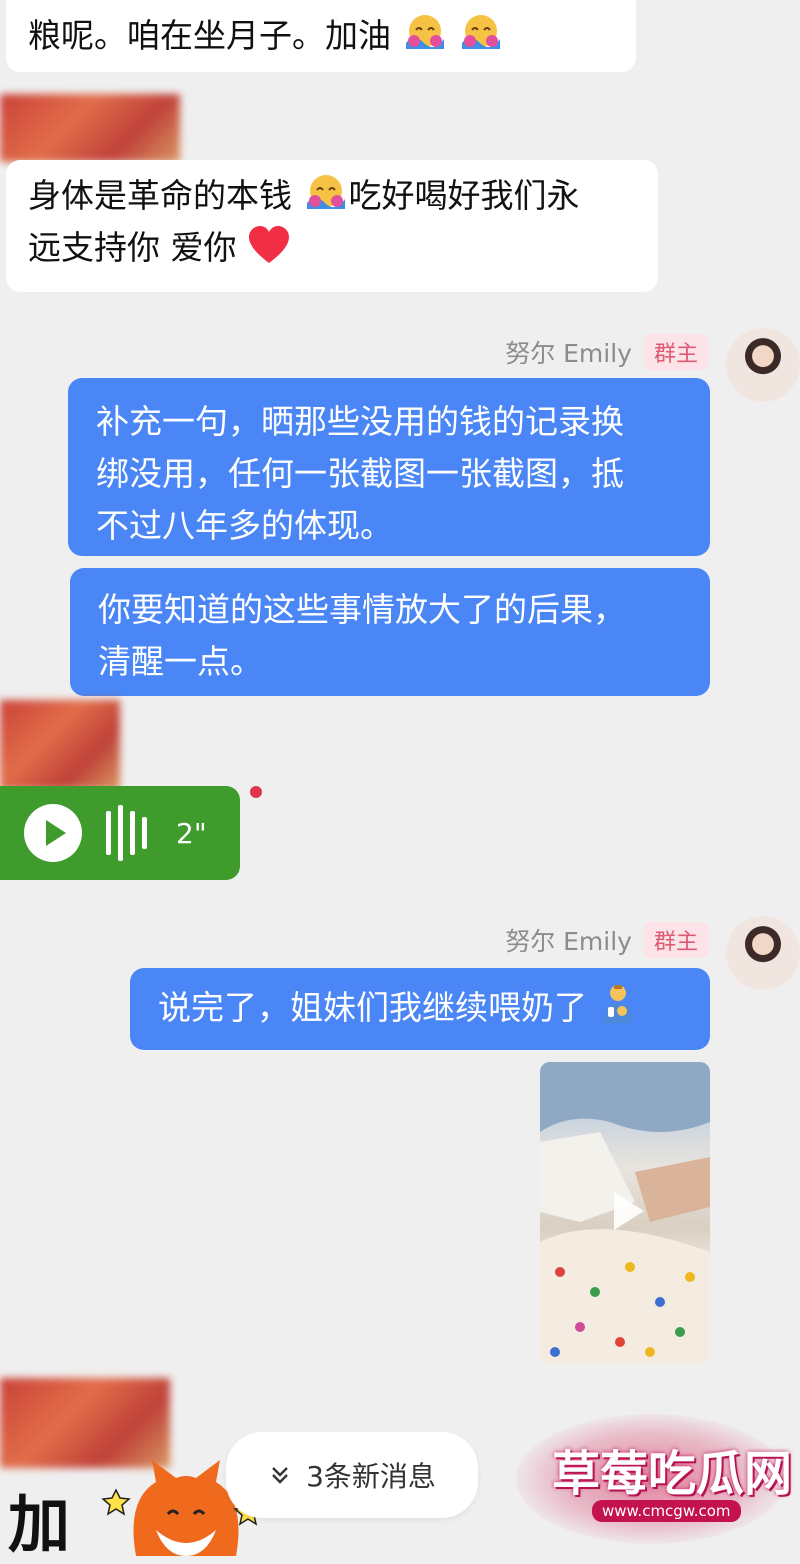  What do you see at coordinates (280, 1475) in the screenshot?
I see `double-chevron-down-icon` at bounding box center [280, 1475].